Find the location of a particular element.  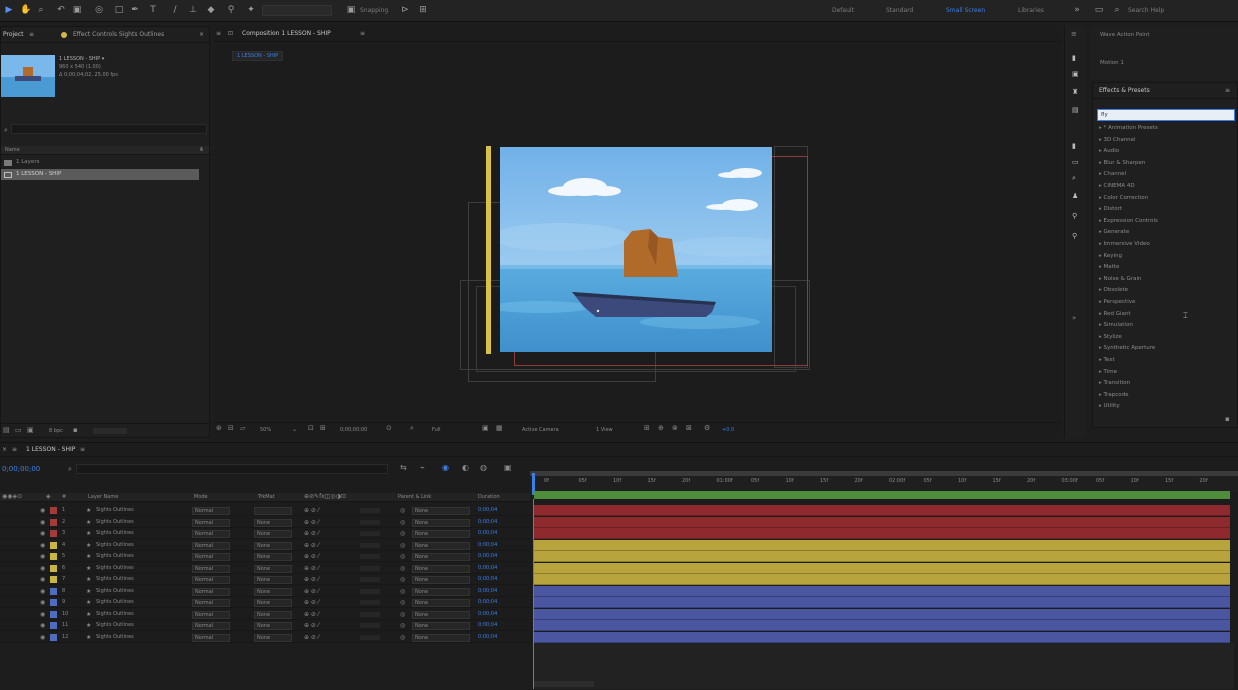

graph-editor-icon: ▣ is located at coordinates (508, 467).